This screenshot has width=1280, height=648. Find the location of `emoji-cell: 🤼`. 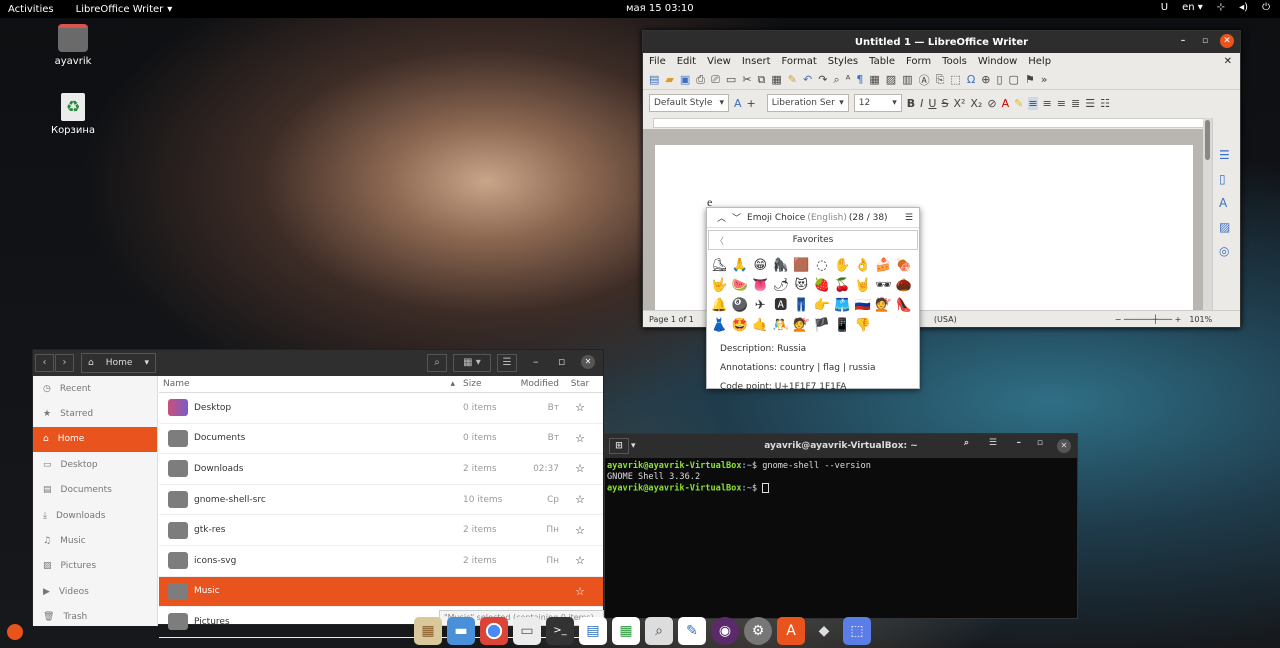

emoji-cell: 🤼 is located at coordinates (781, 326).